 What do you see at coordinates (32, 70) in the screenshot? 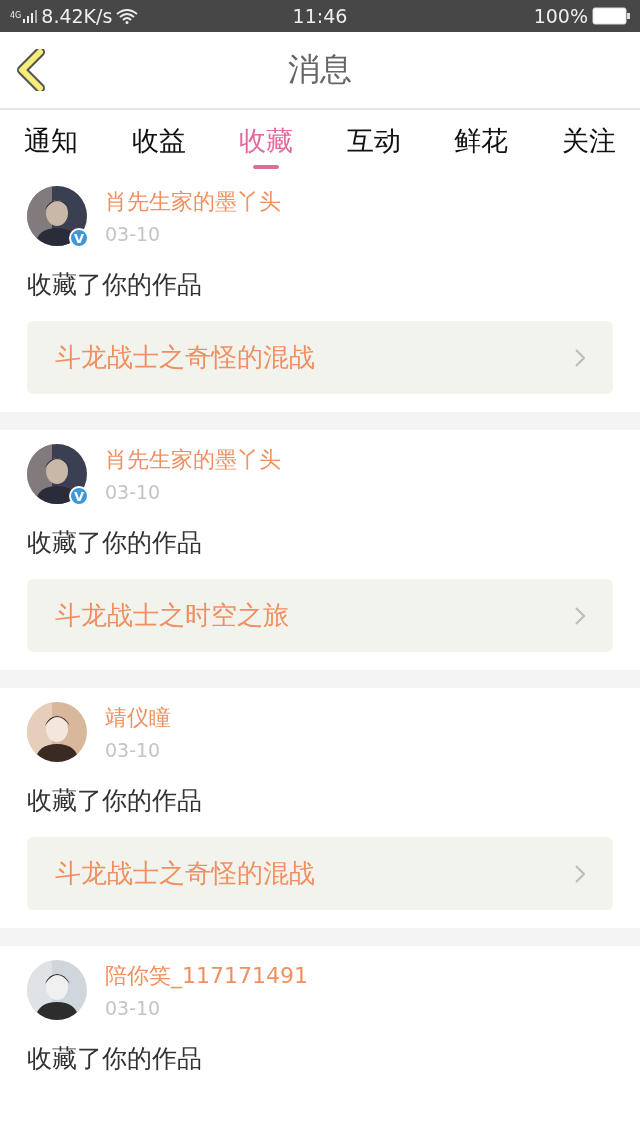
I see `back-icon` at bounding box center [32, 70].